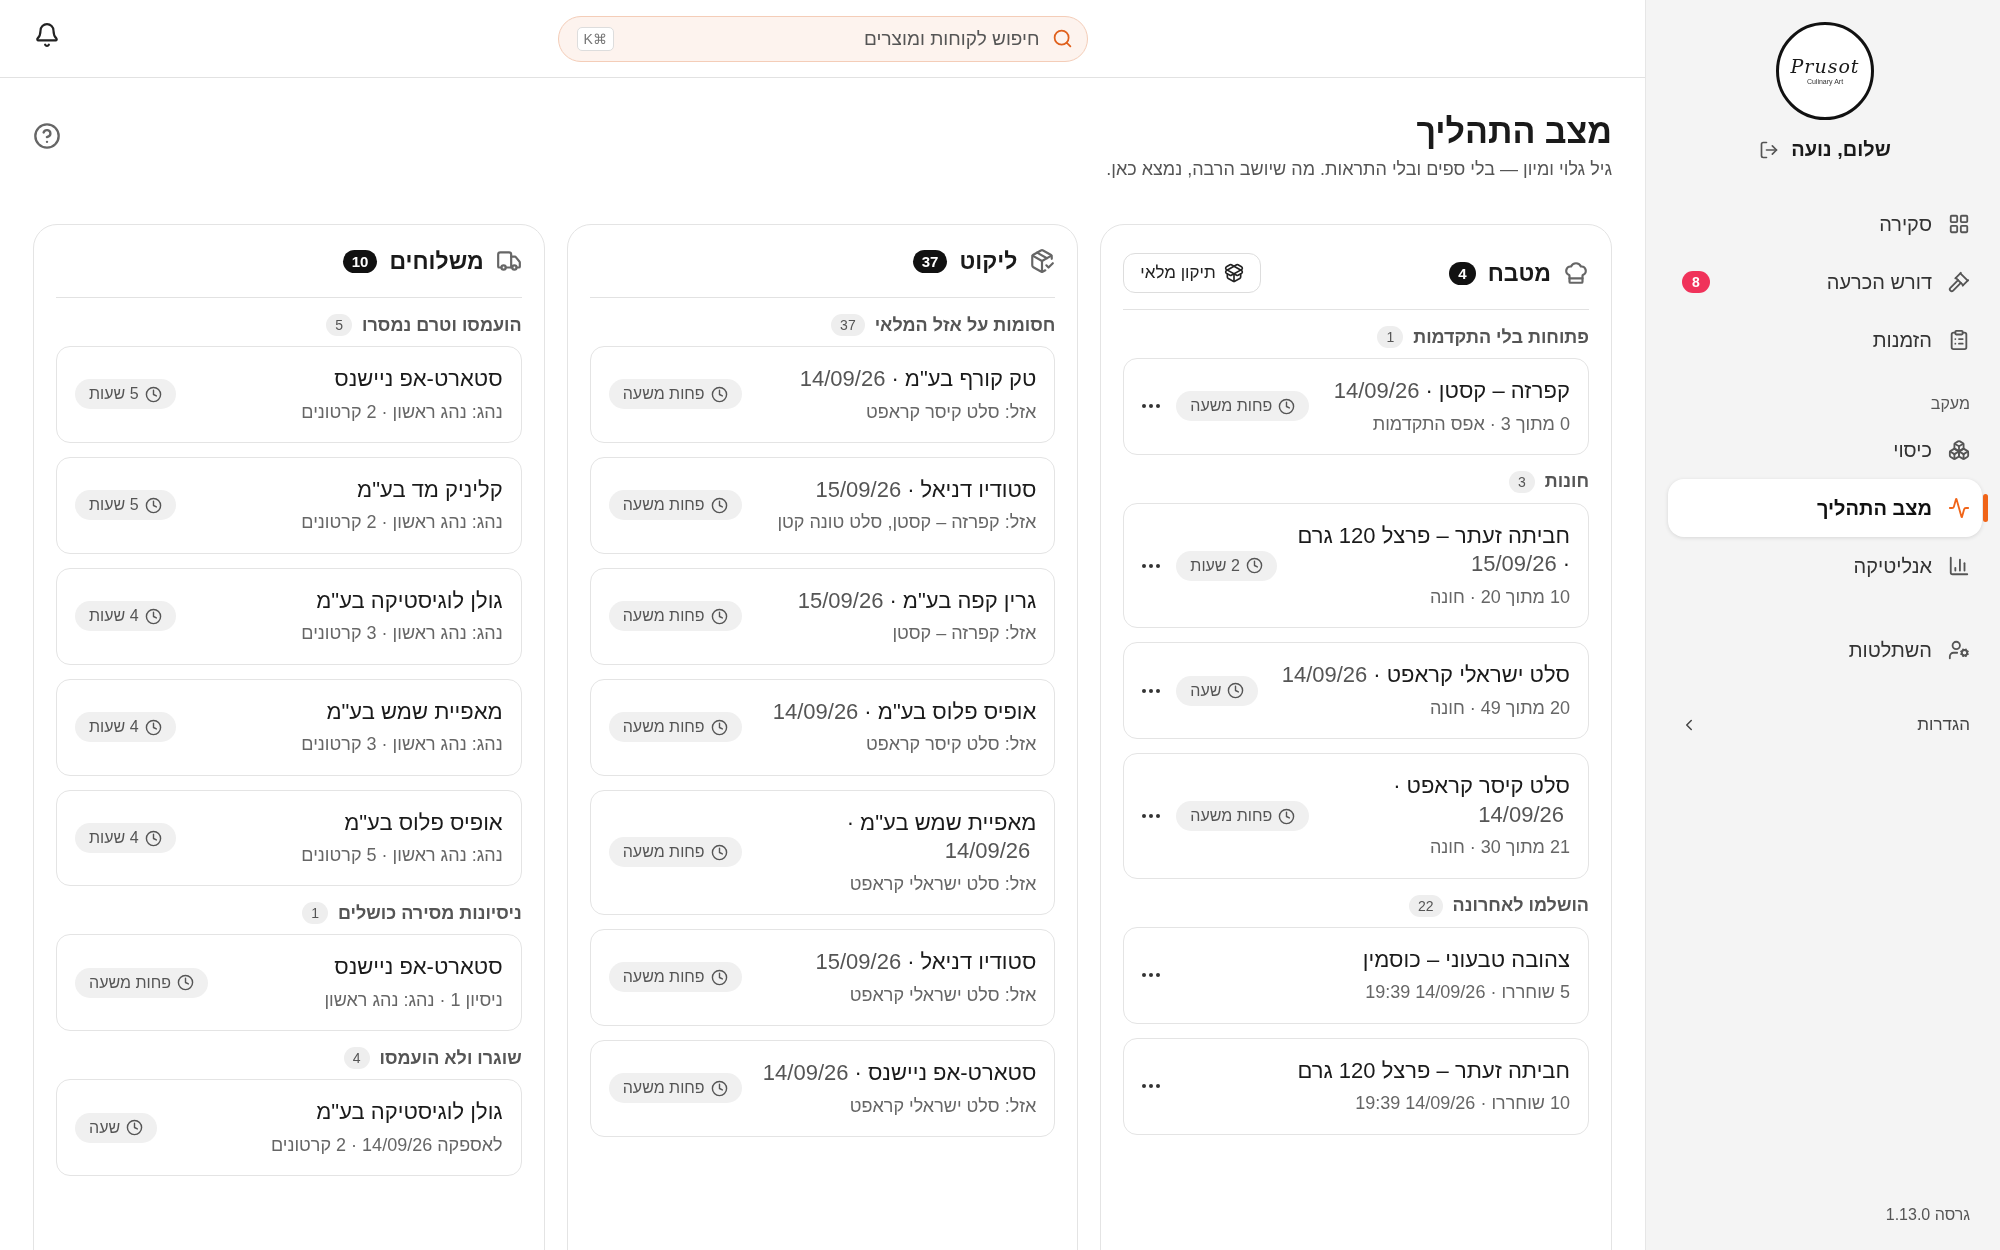 This screenshot has height=1250, width=2000. Describe the element at coordinates (436, 261) in the screenshot. I see `column-title: משלוחים` at that location.